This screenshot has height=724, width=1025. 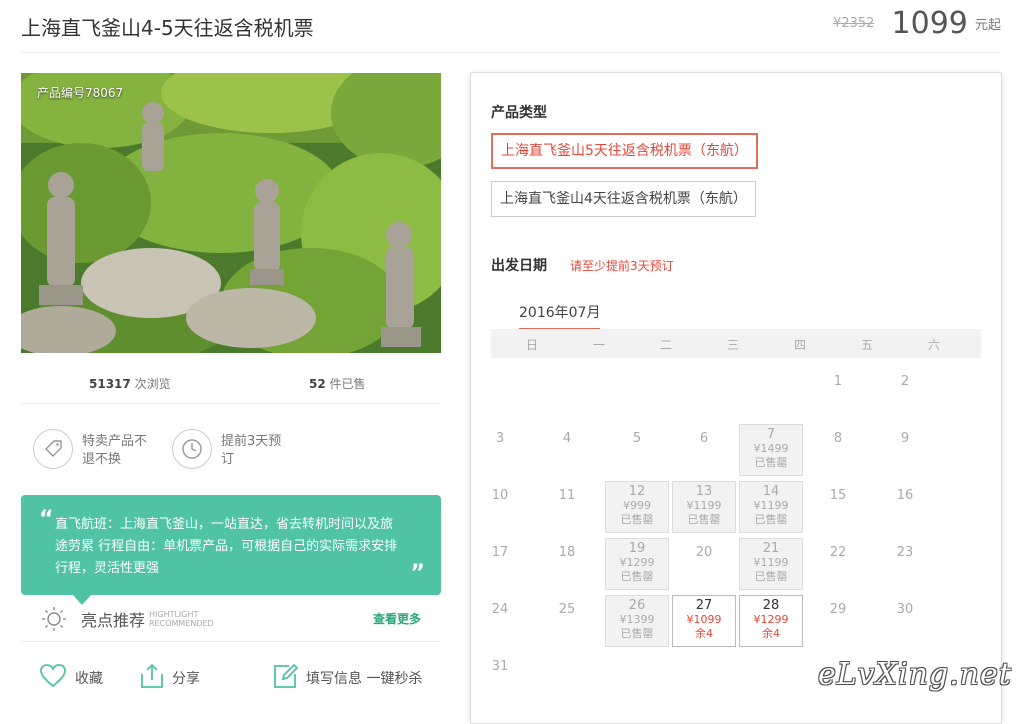 I want to click on share-icon, so click(x=152, y=675).